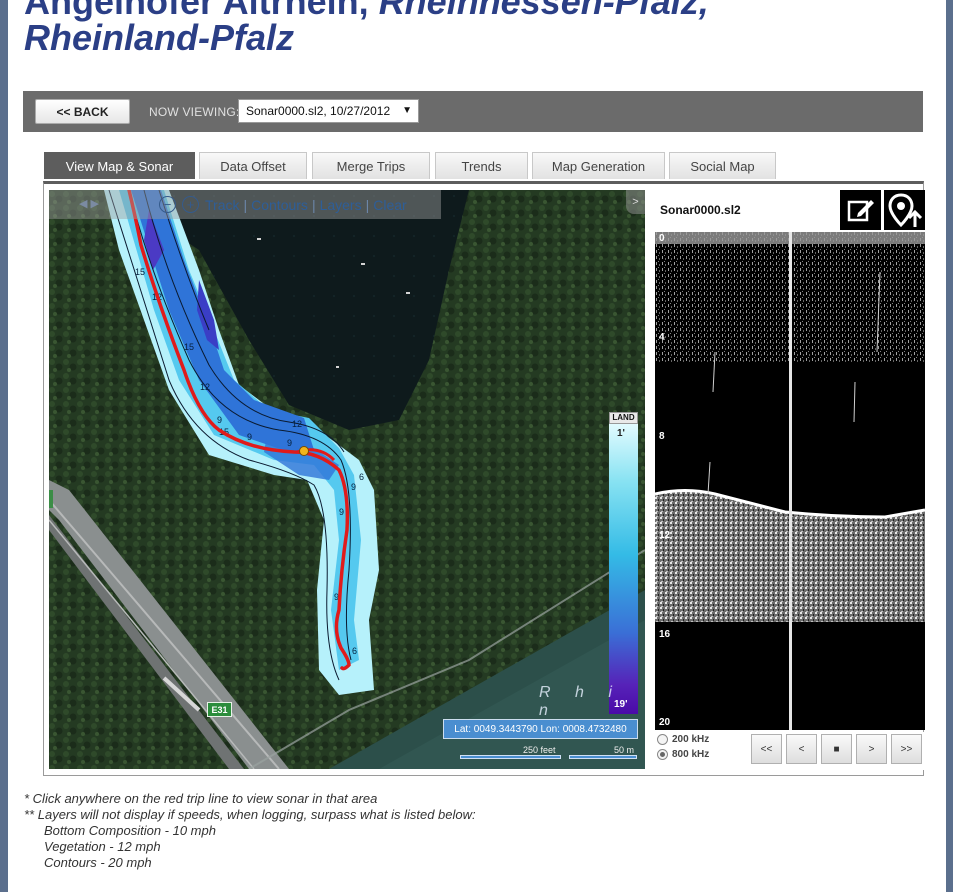 This screenshot has height=892, width=953. I want to click on sonar-controls: 200 kHz 800 kHz << < ■ > >>, so click(790, 751).